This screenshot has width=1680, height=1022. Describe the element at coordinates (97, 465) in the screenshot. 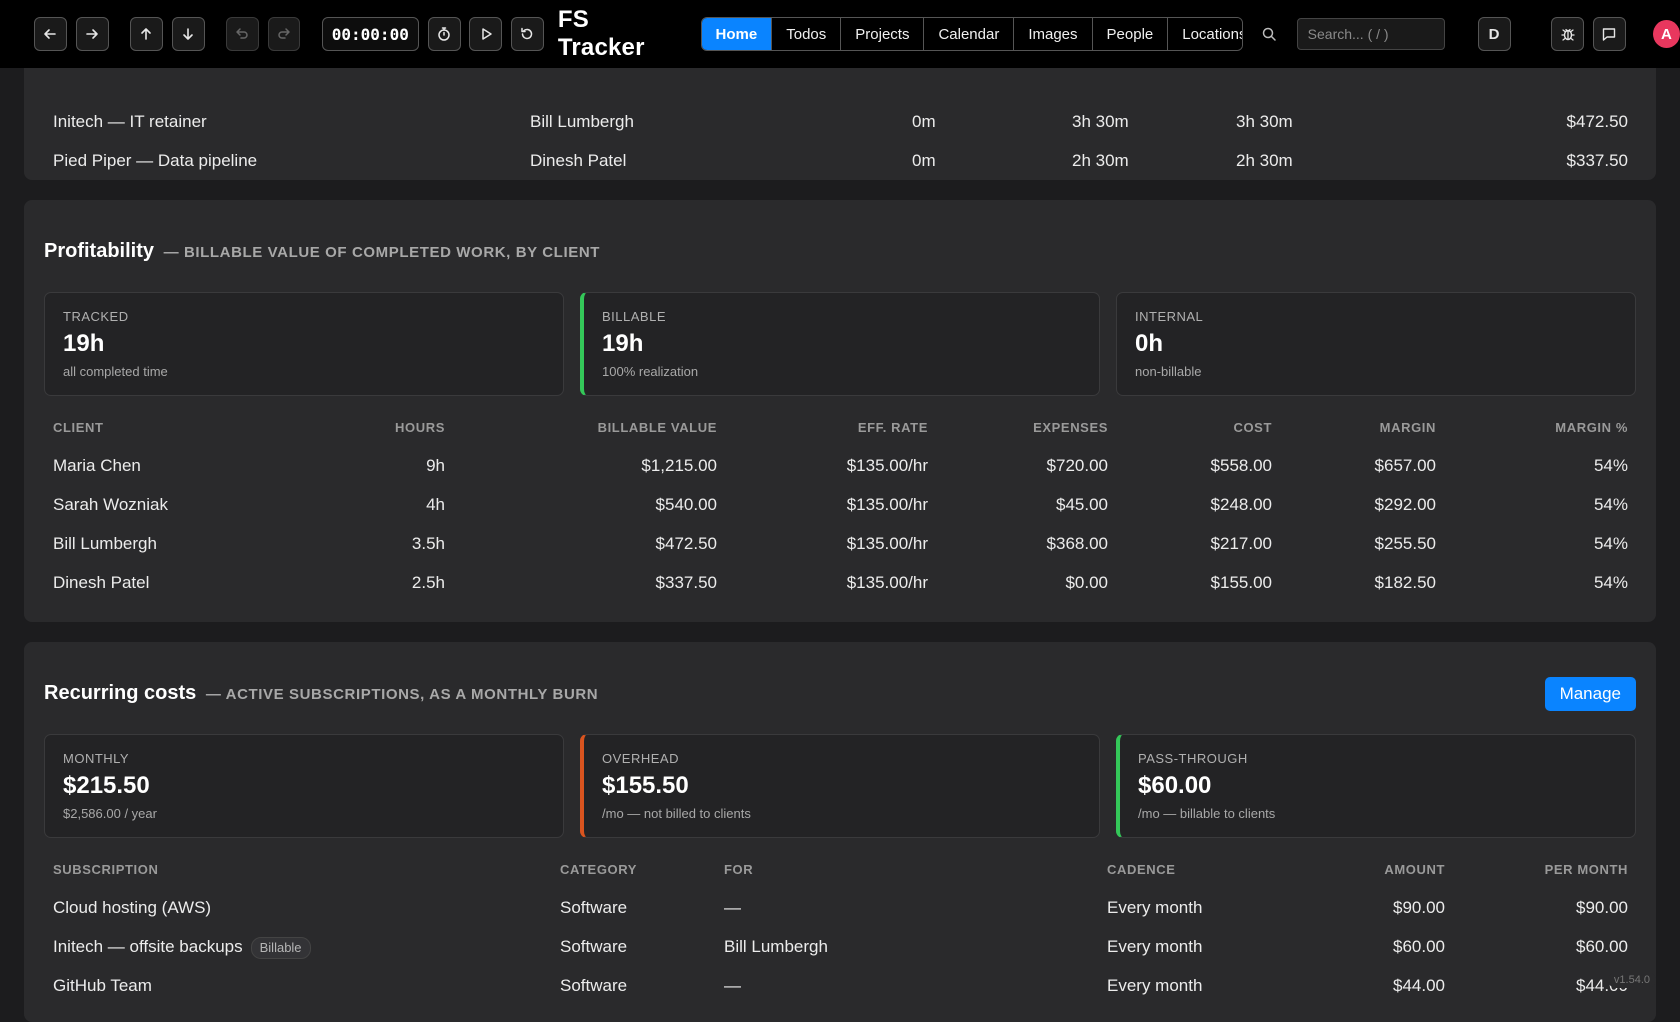

I see `client-name: Maria Chen` at that location.